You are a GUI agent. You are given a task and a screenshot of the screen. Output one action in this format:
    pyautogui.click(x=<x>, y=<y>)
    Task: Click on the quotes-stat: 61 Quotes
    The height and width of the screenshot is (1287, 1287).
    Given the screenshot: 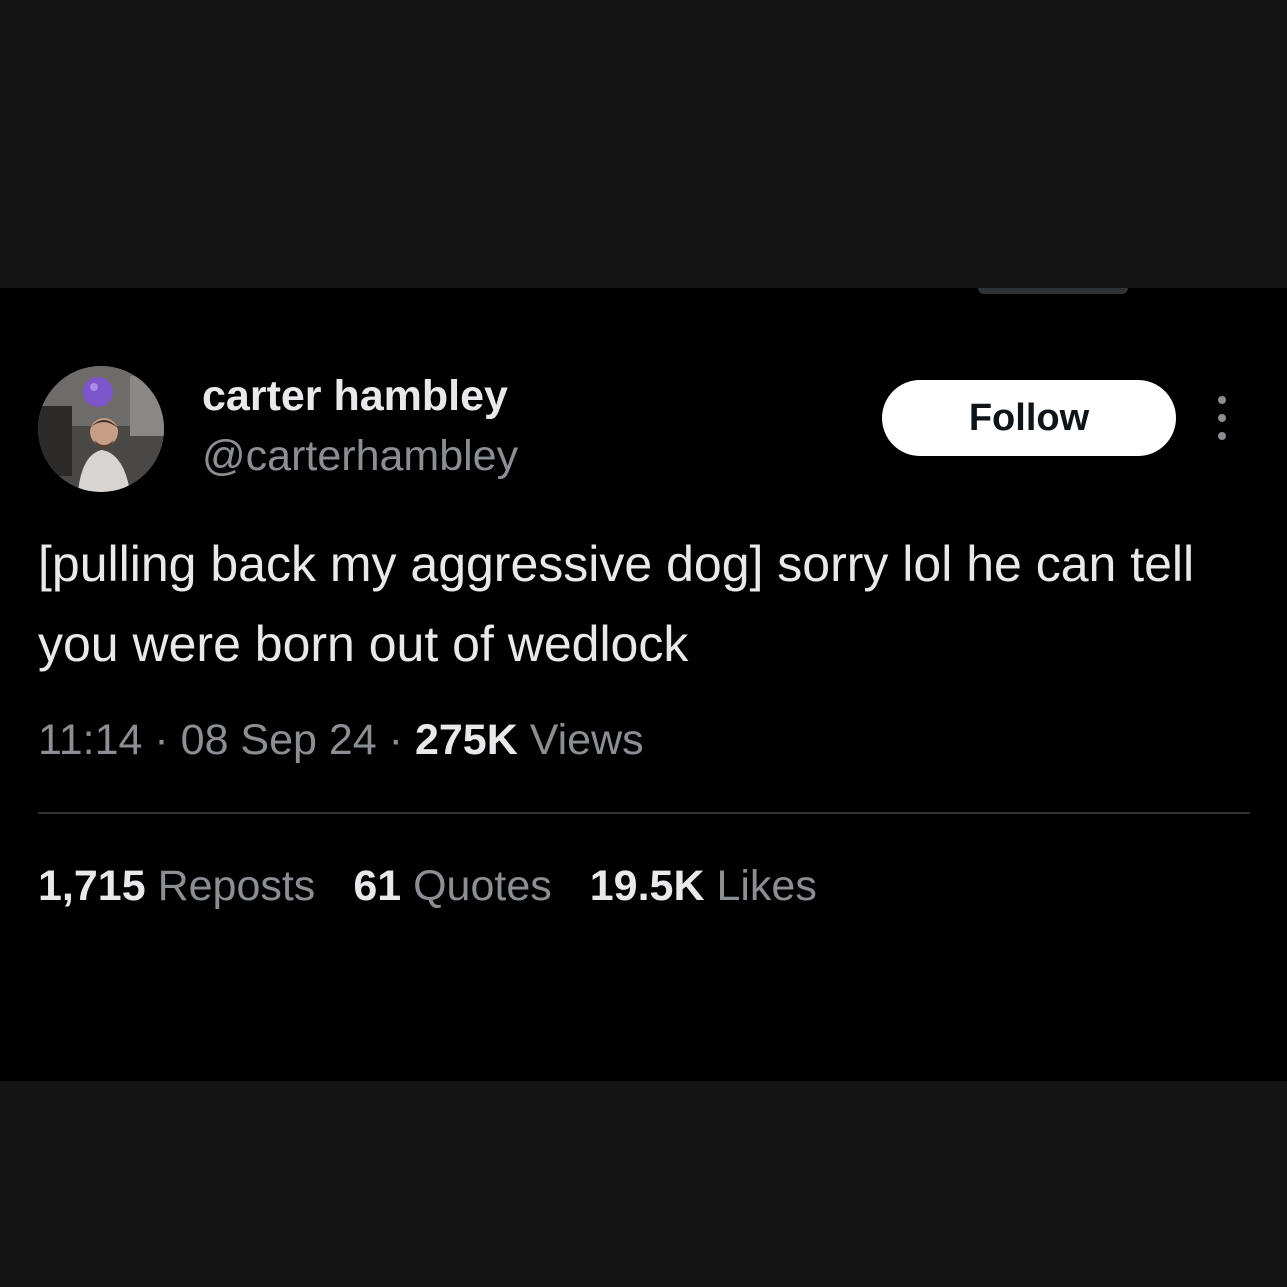 What is the action you would take?
    pyautogui.click(x=452, y=886)
    